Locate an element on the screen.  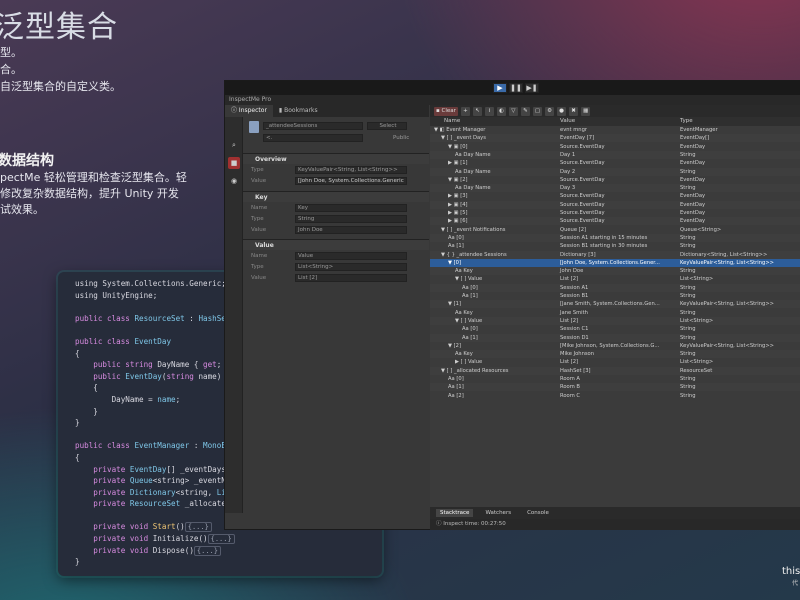
clear-button: ▪ Clear is located at coordinates (446, 111).